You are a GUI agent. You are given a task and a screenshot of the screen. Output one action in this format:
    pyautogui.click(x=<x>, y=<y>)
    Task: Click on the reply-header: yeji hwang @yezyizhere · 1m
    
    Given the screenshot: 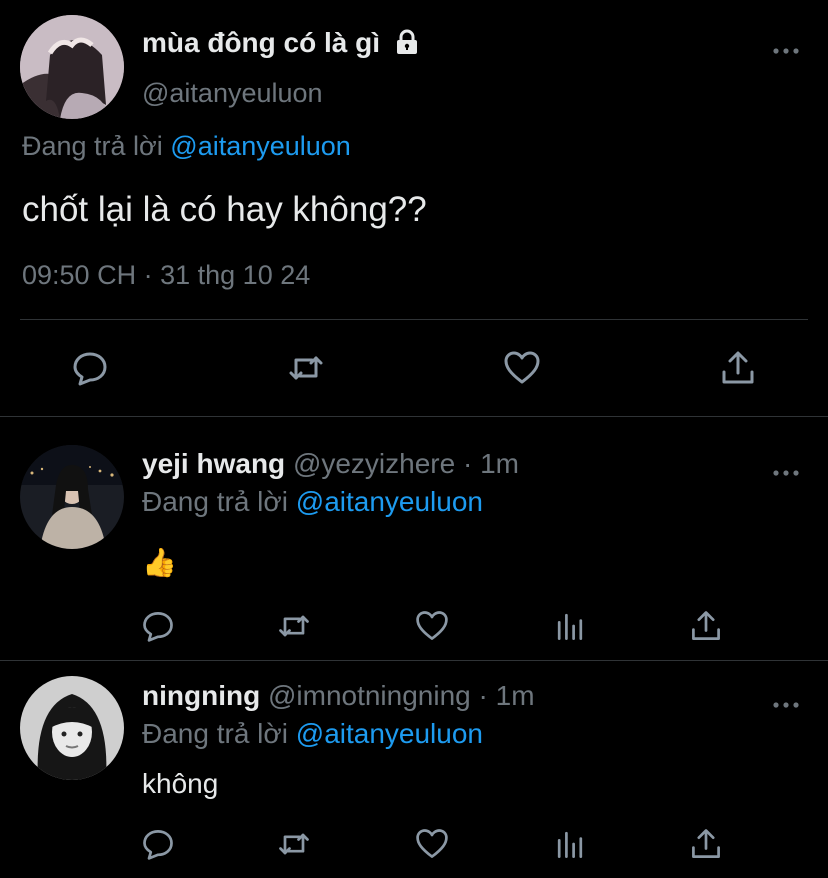 What is the action you would take?
    pyautogui.click(x=330, y=464)
    